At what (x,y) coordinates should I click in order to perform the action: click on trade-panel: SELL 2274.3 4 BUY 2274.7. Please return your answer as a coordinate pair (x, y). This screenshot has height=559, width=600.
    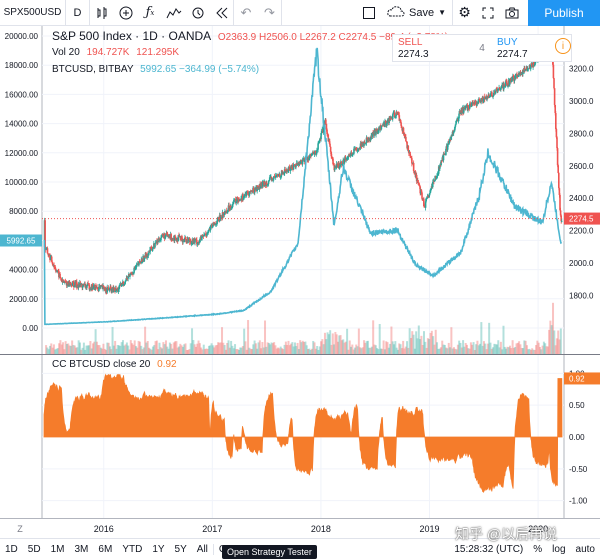
    Looking at the image, I should click on (482, 48).